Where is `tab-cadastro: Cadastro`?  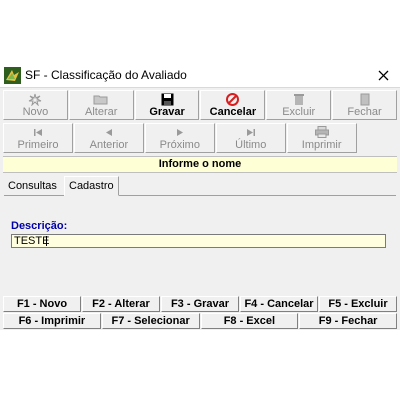 tab-cadastro: Cadastro is located at coordinates (91, 186).